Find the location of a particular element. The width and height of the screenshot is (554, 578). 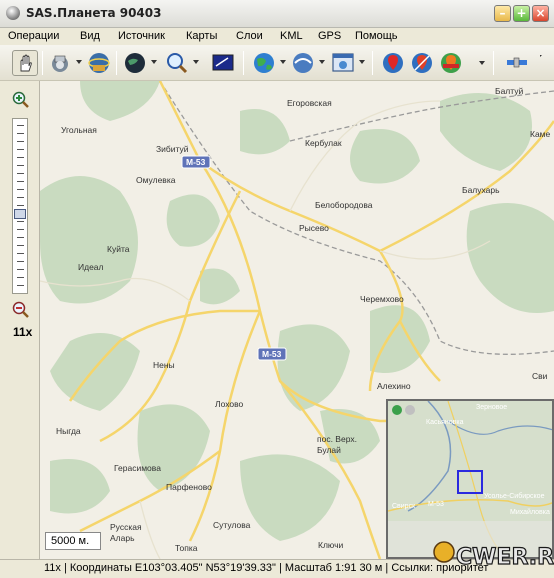

map-view-button is located at coordinates (223, 63).